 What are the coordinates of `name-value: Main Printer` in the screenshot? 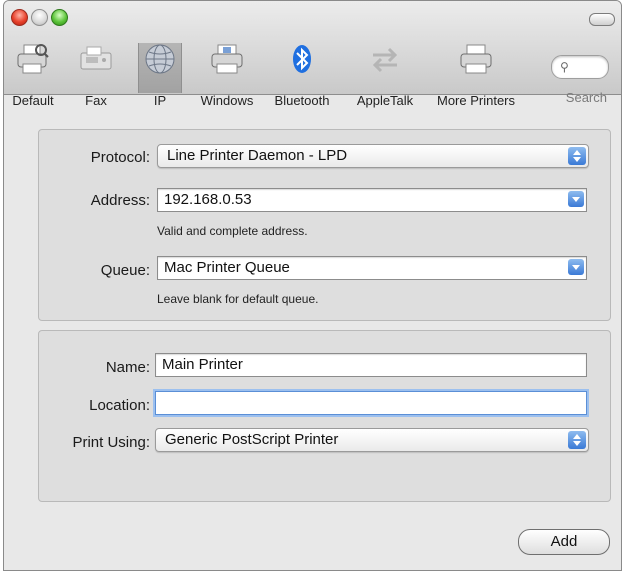 It's located at (202, 364).